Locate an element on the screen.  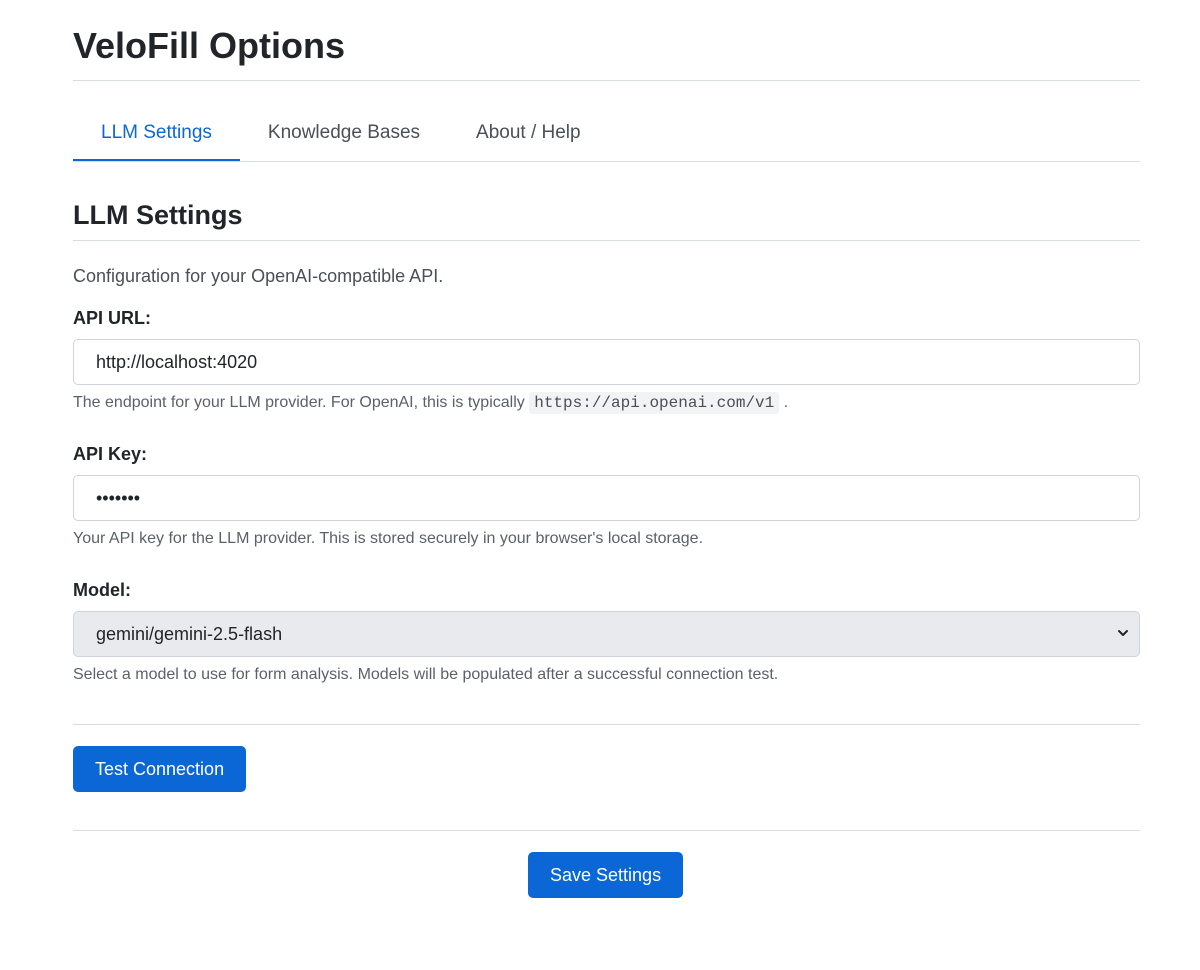
tabs-divider is located at coordinates (606, 161).